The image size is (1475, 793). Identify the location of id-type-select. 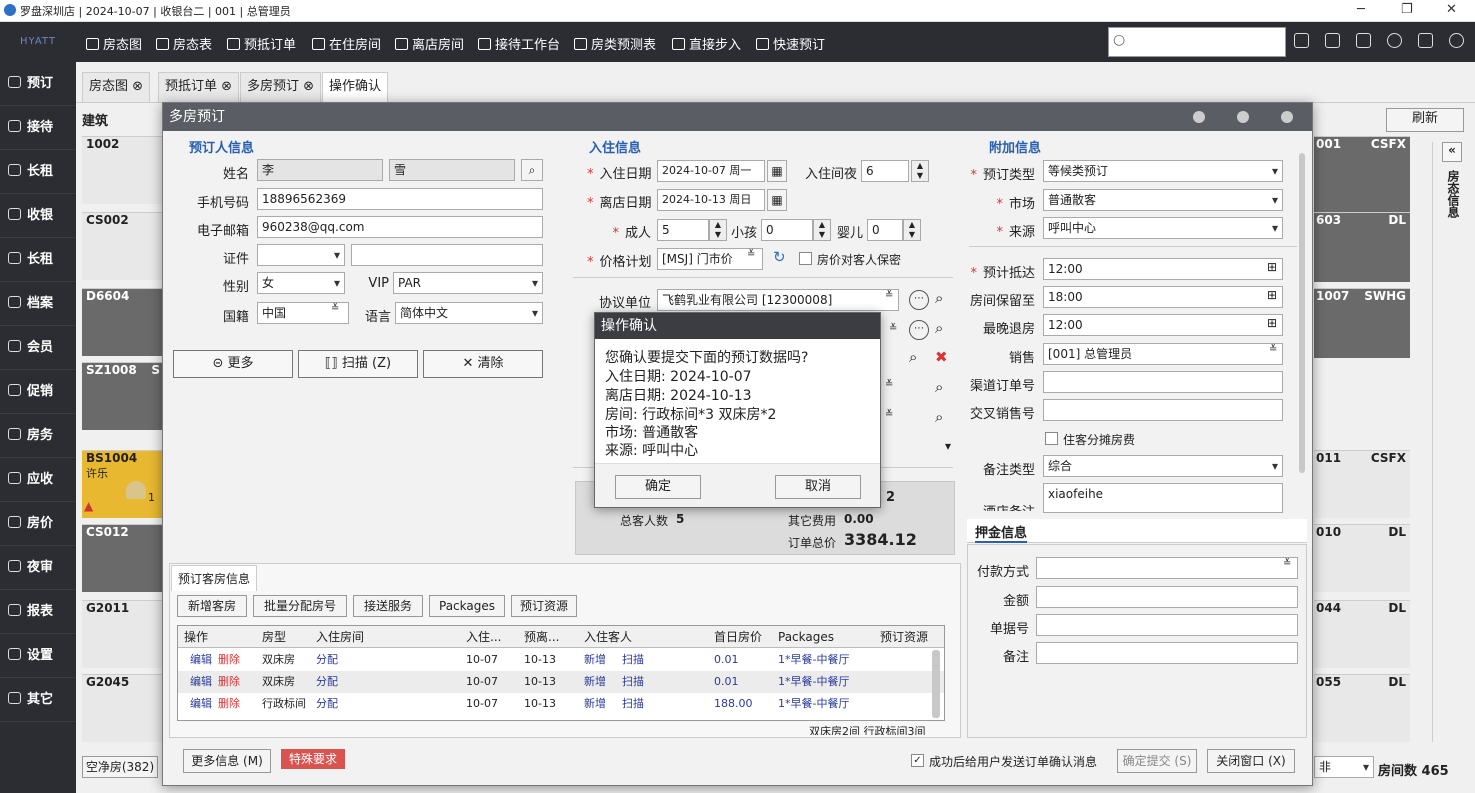
(301, 255).